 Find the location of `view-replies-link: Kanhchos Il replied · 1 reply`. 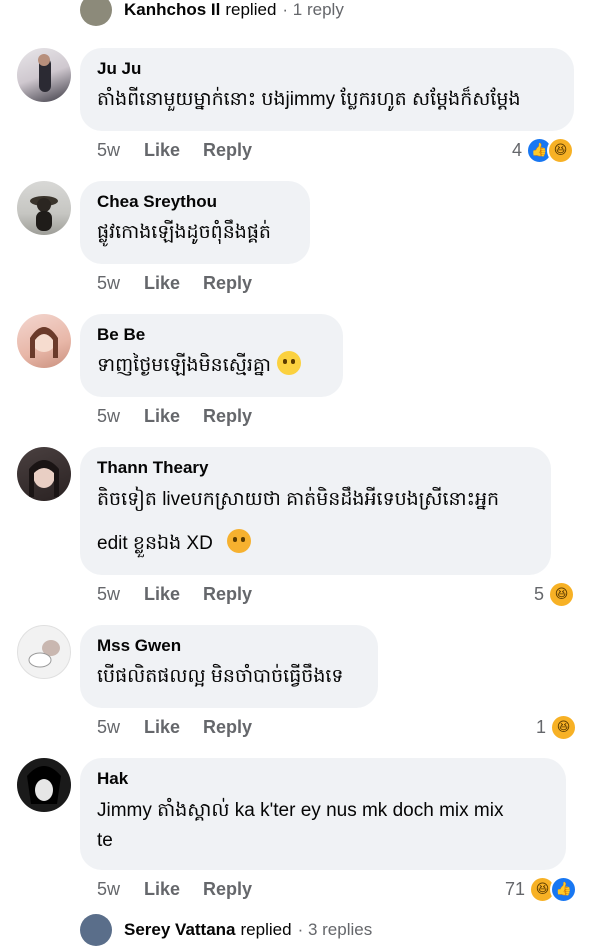

view-replies-link: Kanhchos Il replied · 1 reply is located at coordinates (212, 14).